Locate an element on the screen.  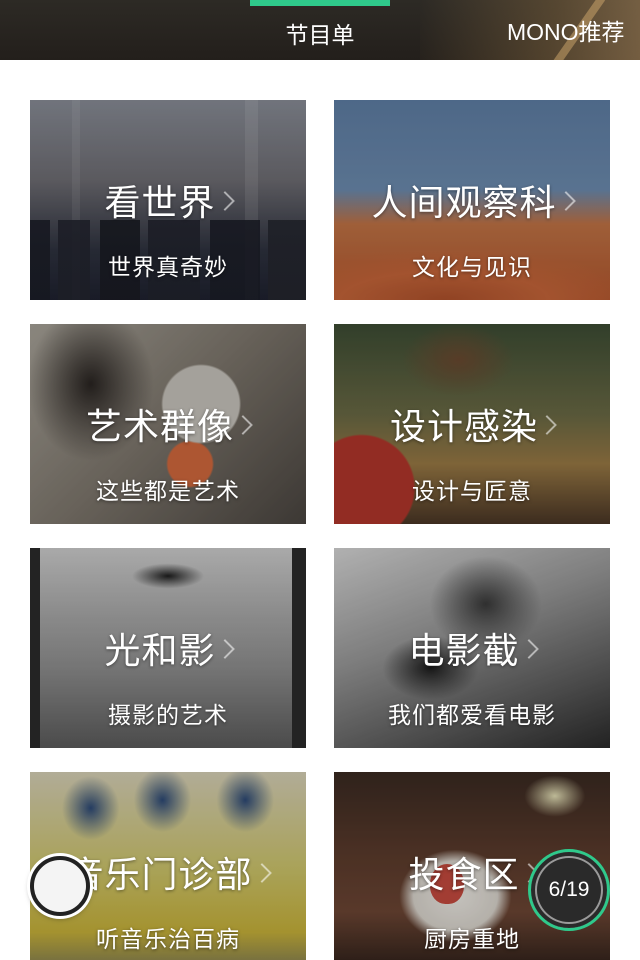
floating-home-button is located at coordinates (60, 886).